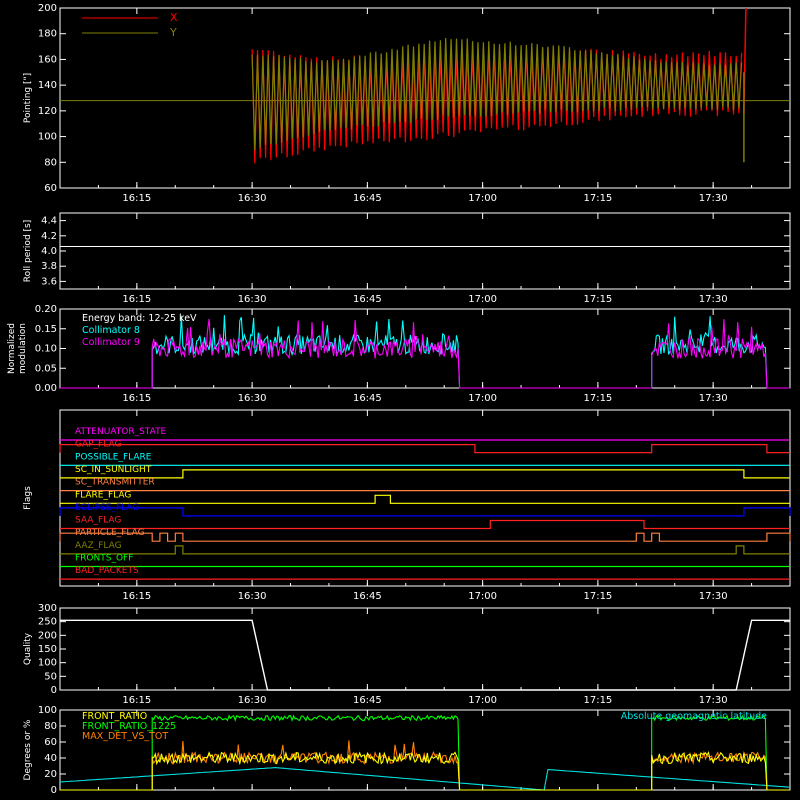  I want to click on legend-label-x: X, so click(174, 17).